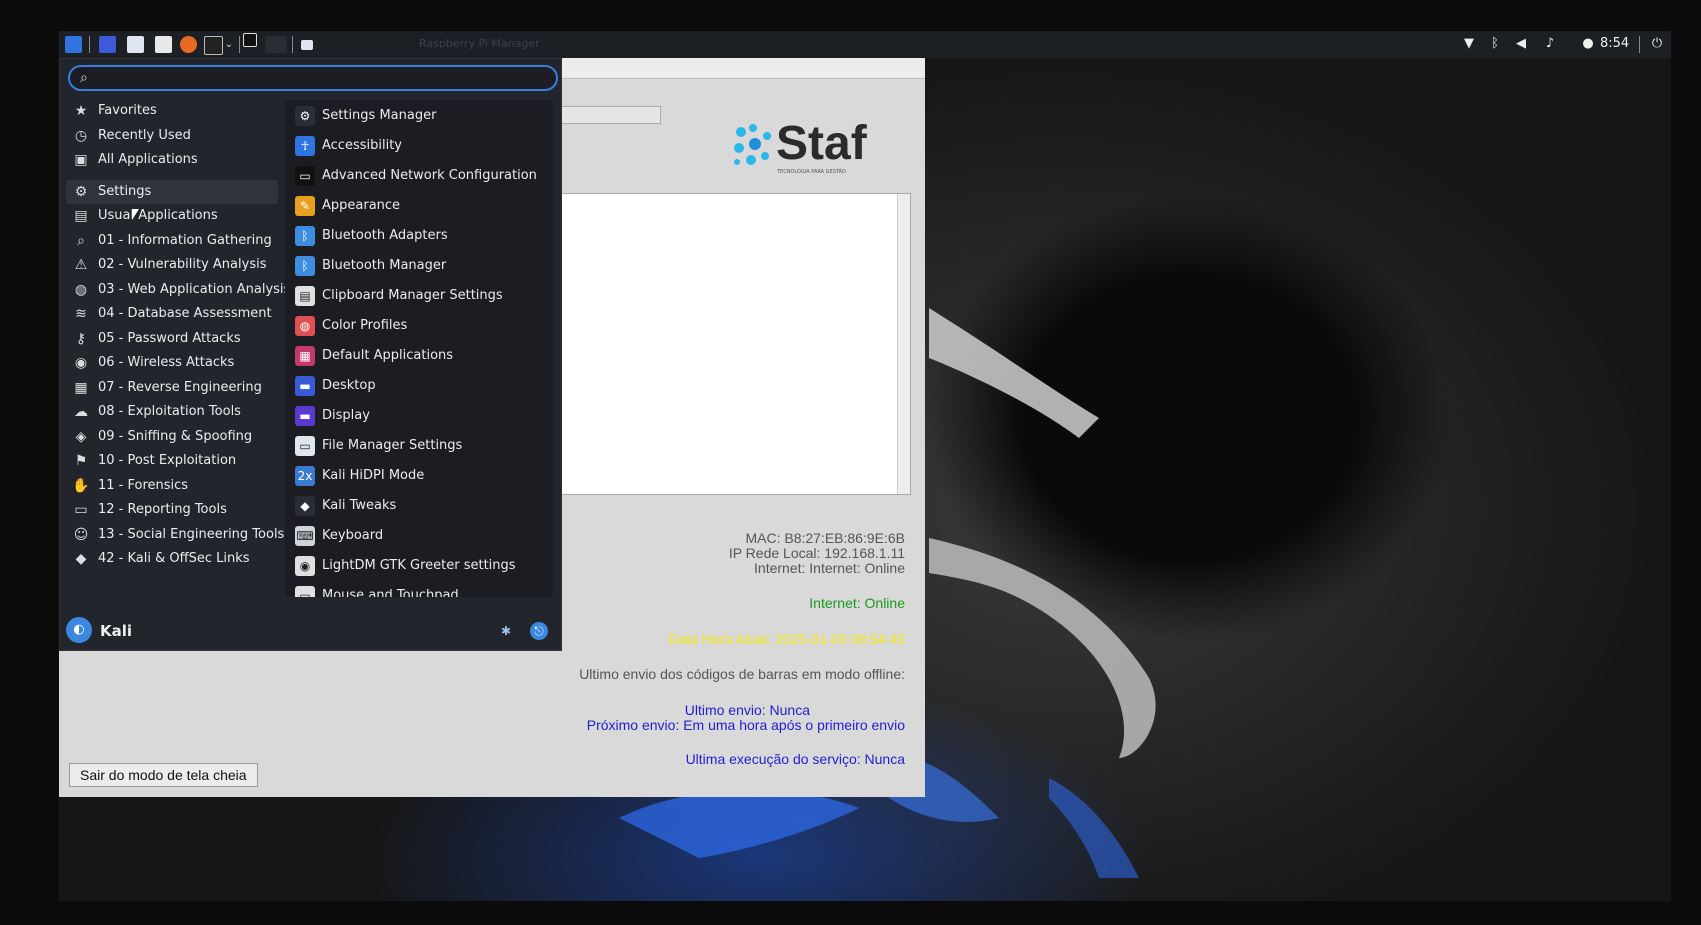  What do you see at coordinates (163, 44) in the screenshot?
I see `text-editor-icon` at bounding box center [163, 44].